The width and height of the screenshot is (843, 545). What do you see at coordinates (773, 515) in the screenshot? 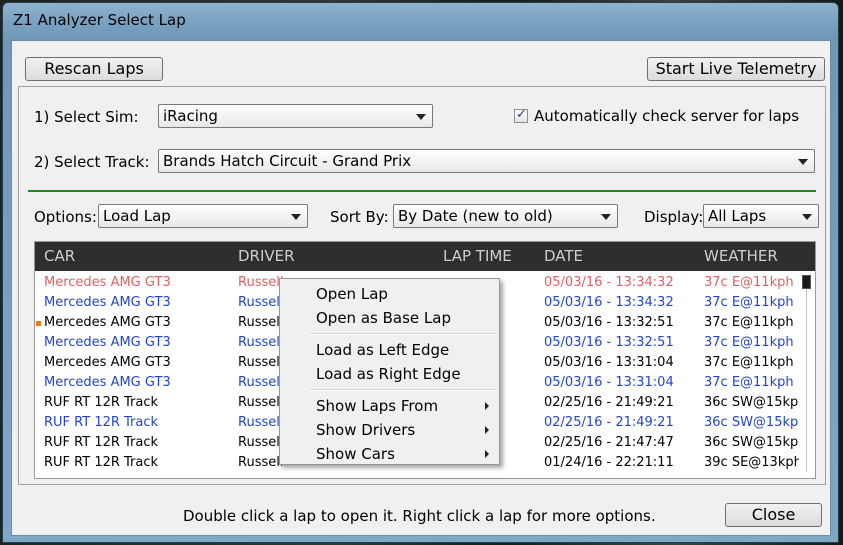
I see `close-button: Close` at bounding box center [773, 515].